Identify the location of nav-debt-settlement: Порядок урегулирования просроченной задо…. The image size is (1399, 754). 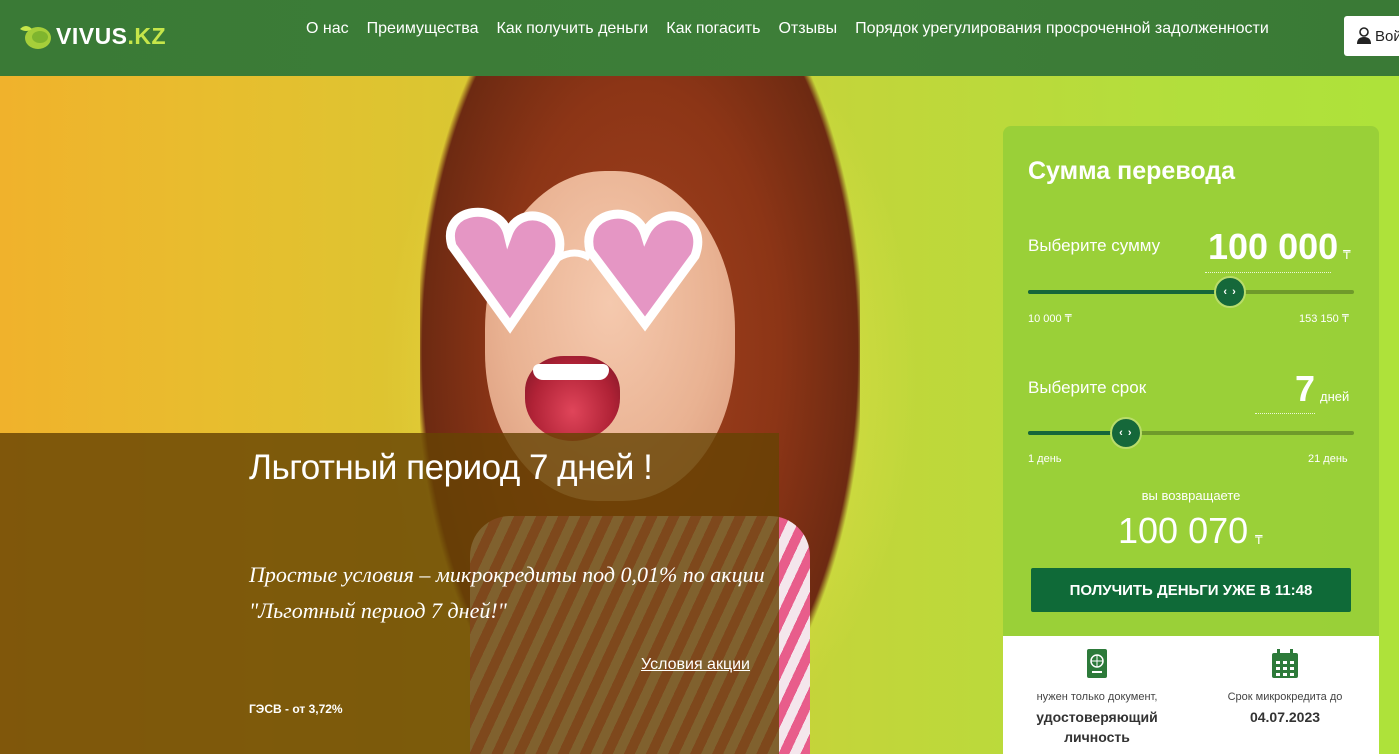
(1062, 29).